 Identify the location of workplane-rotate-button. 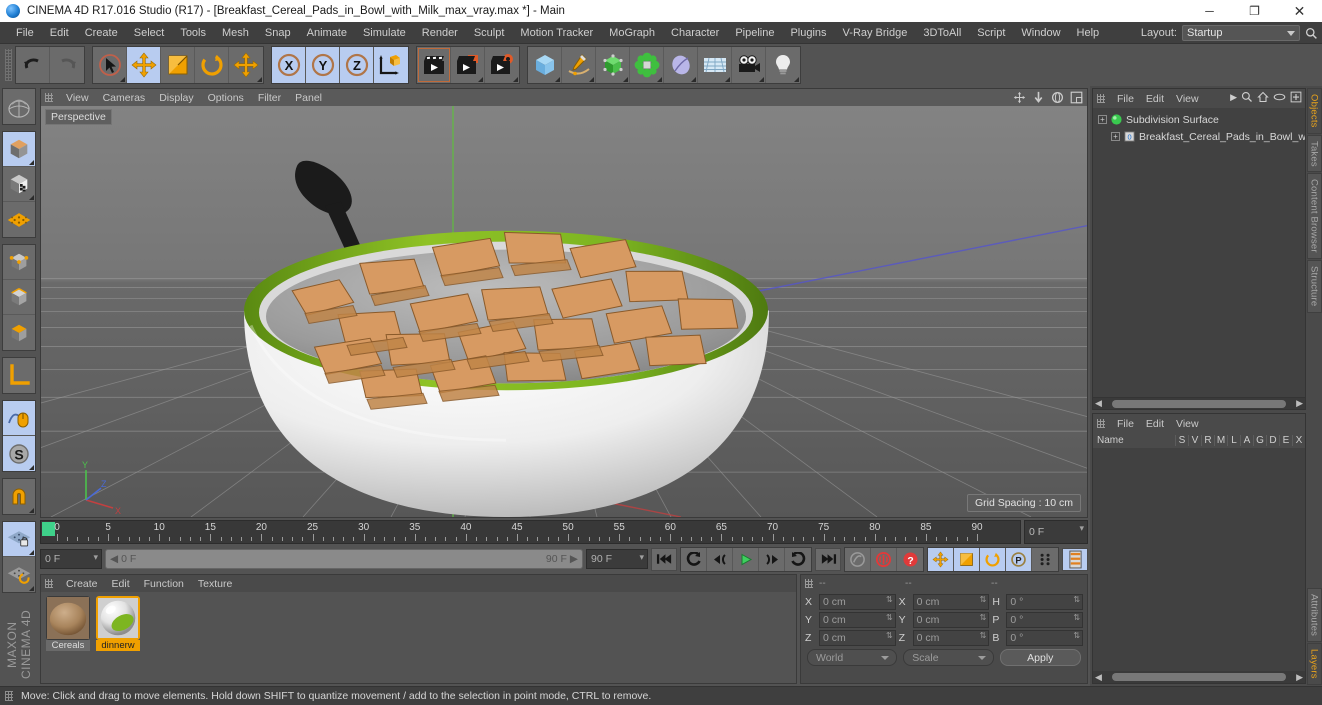
(19, 574).